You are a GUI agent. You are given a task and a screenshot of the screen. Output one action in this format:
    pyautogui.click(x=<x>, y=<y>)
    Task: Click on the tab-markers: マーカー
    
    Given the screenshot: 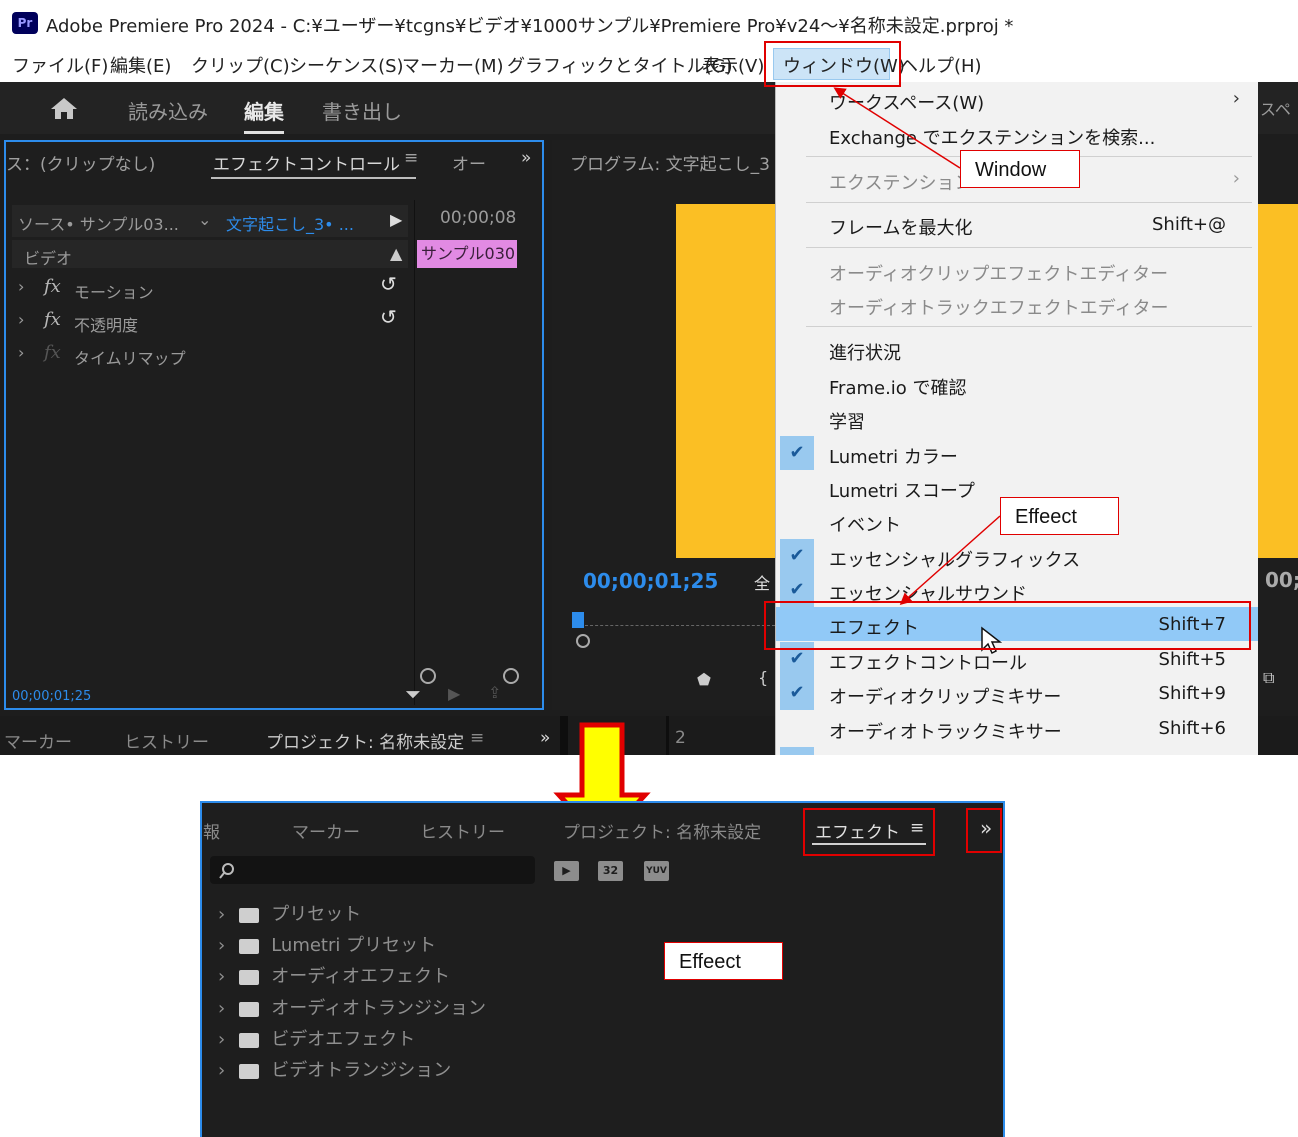 What is the action you would take?
    pyautogui.click(x=326, y=830)
    